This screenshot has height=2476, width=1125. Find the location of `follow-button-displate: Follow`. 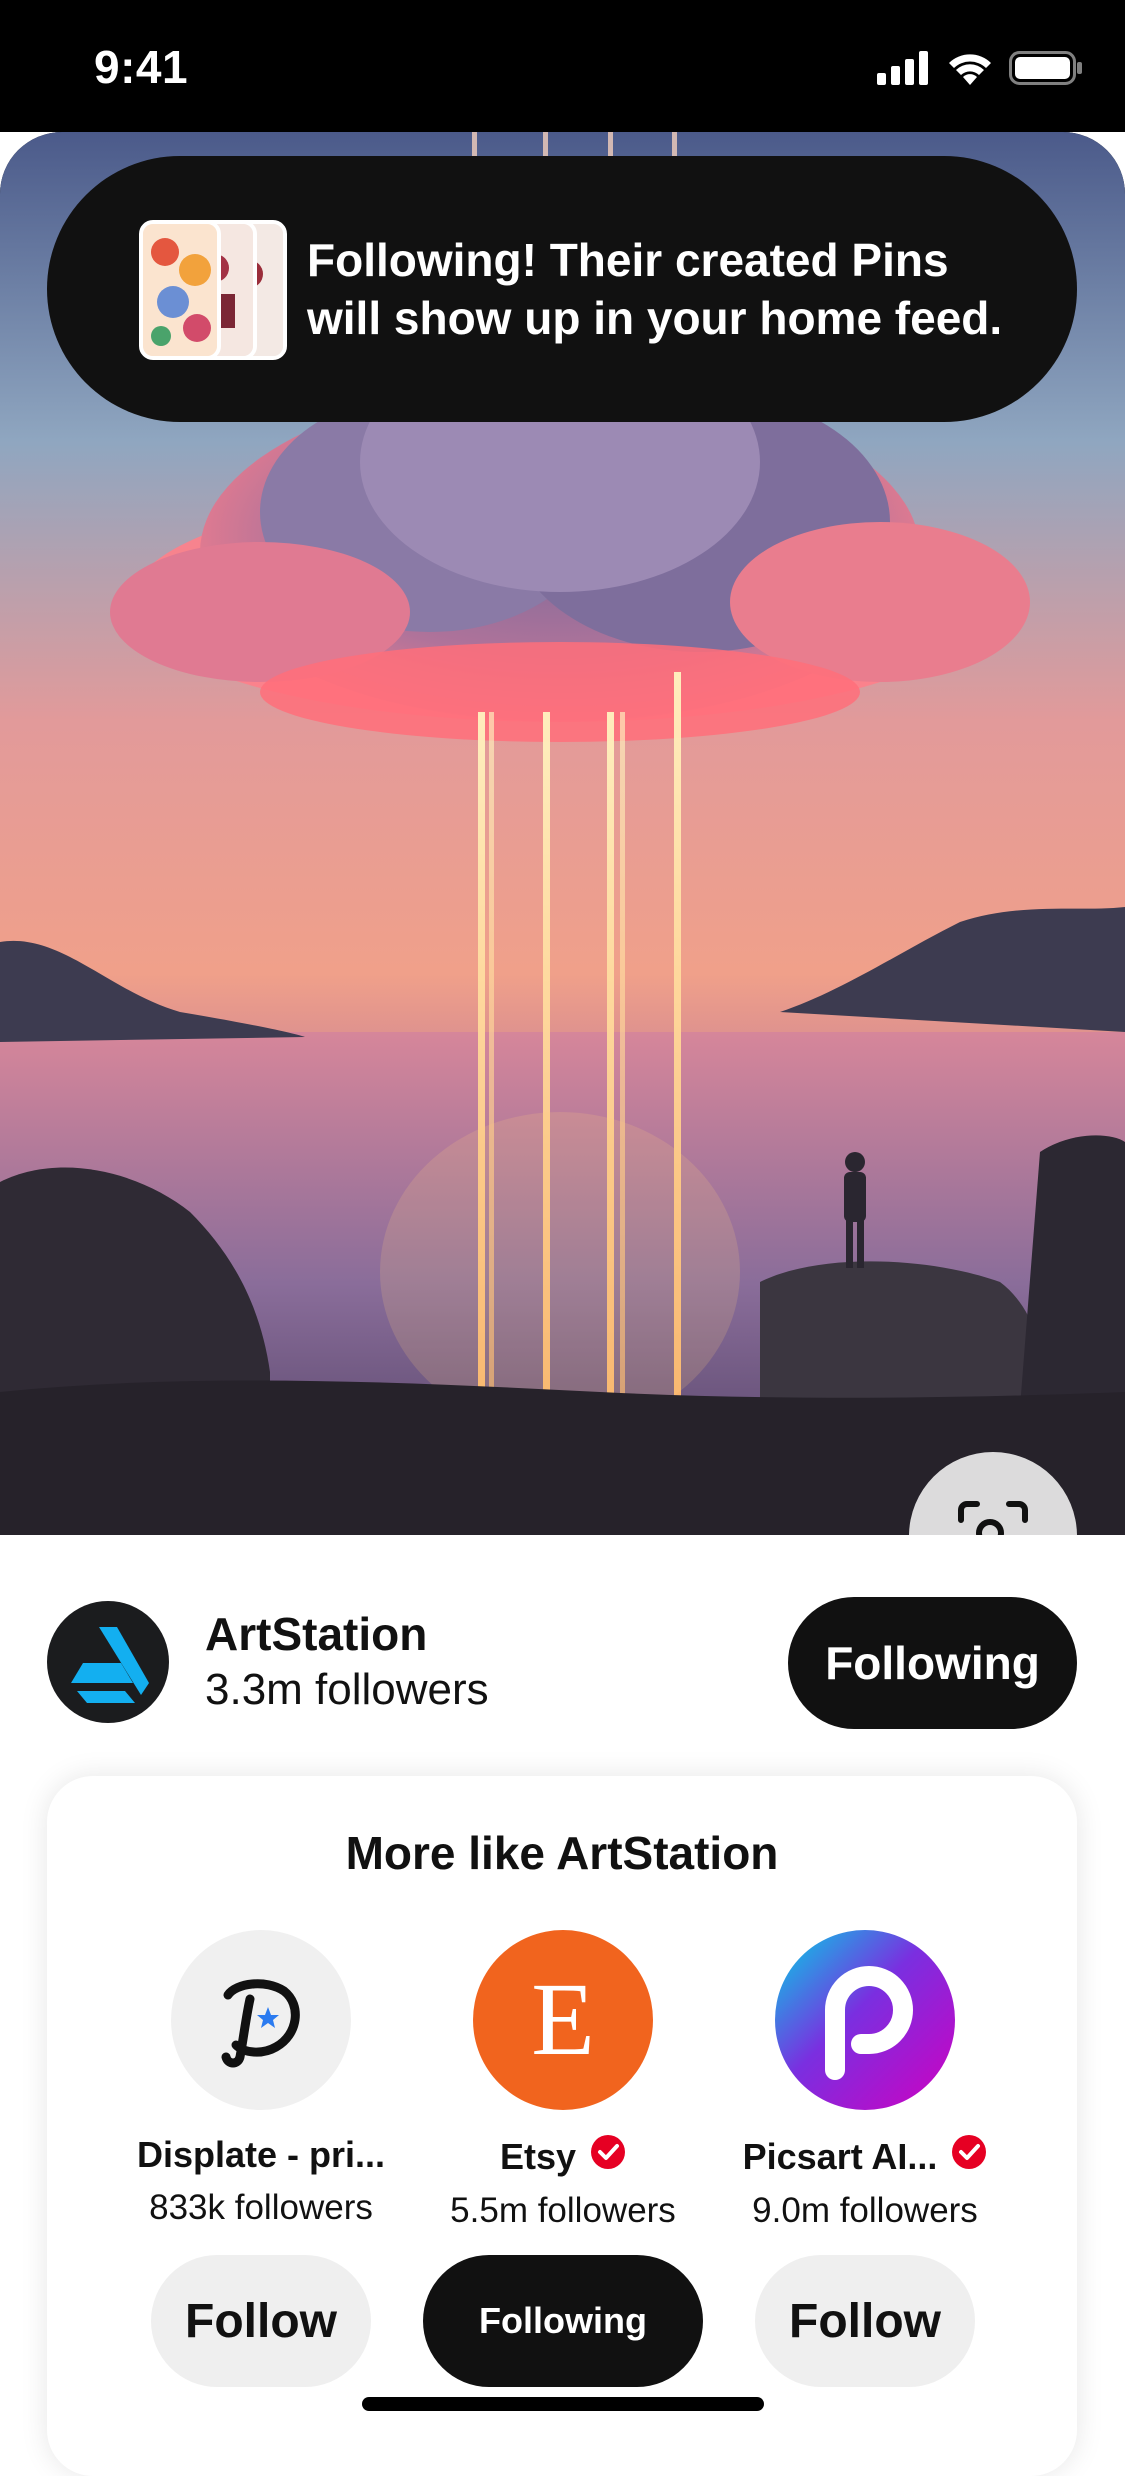

follow-button-displate: Follow is located at coordinates (261, 2321).